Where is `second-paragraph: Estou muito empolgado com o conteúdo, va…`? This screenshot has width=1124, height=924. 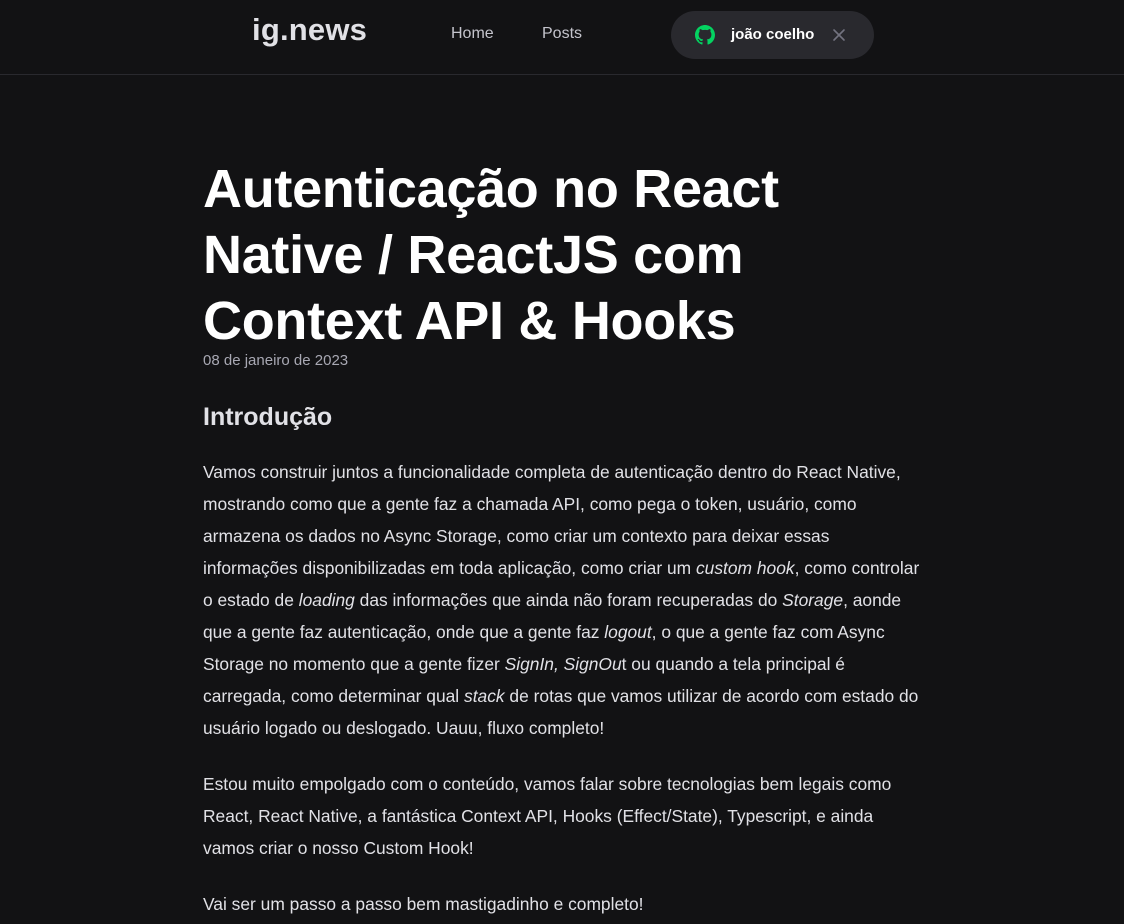
second-paragraph: Estou muito empolgado com o conteúdo, va… is located at coordinates (547, 816).